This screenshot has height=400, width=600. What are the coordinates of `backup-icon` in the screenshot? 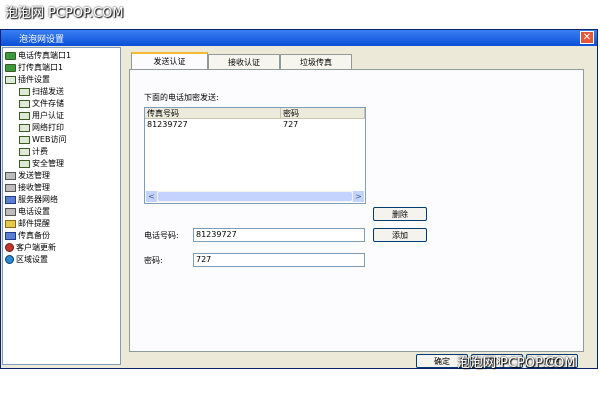 It's located at (10, 235).